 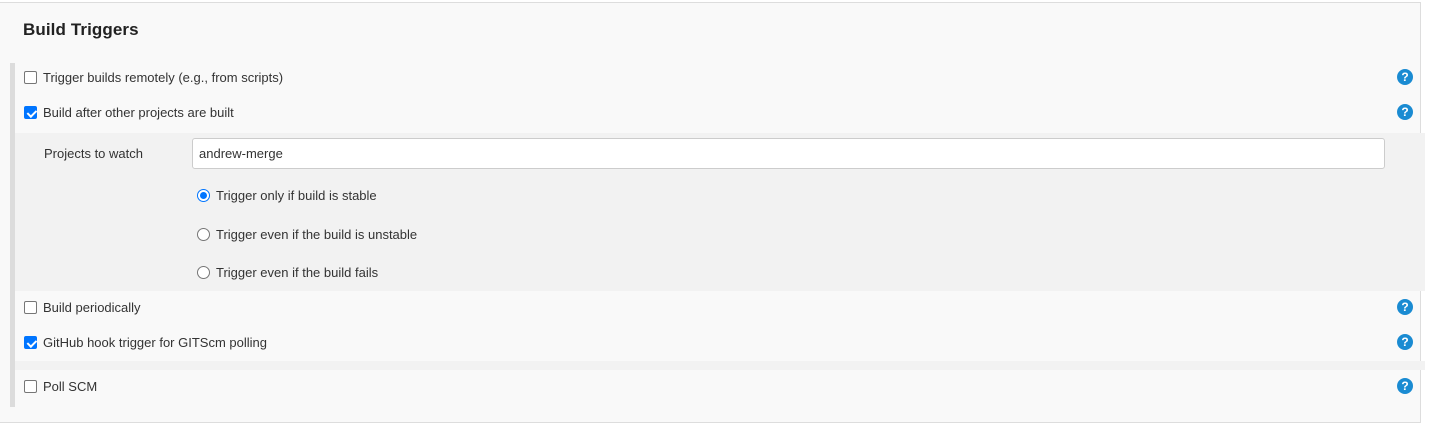 I want to click on radio-option-fails: Trigger even if the build fails, so click(x=397, y=273).